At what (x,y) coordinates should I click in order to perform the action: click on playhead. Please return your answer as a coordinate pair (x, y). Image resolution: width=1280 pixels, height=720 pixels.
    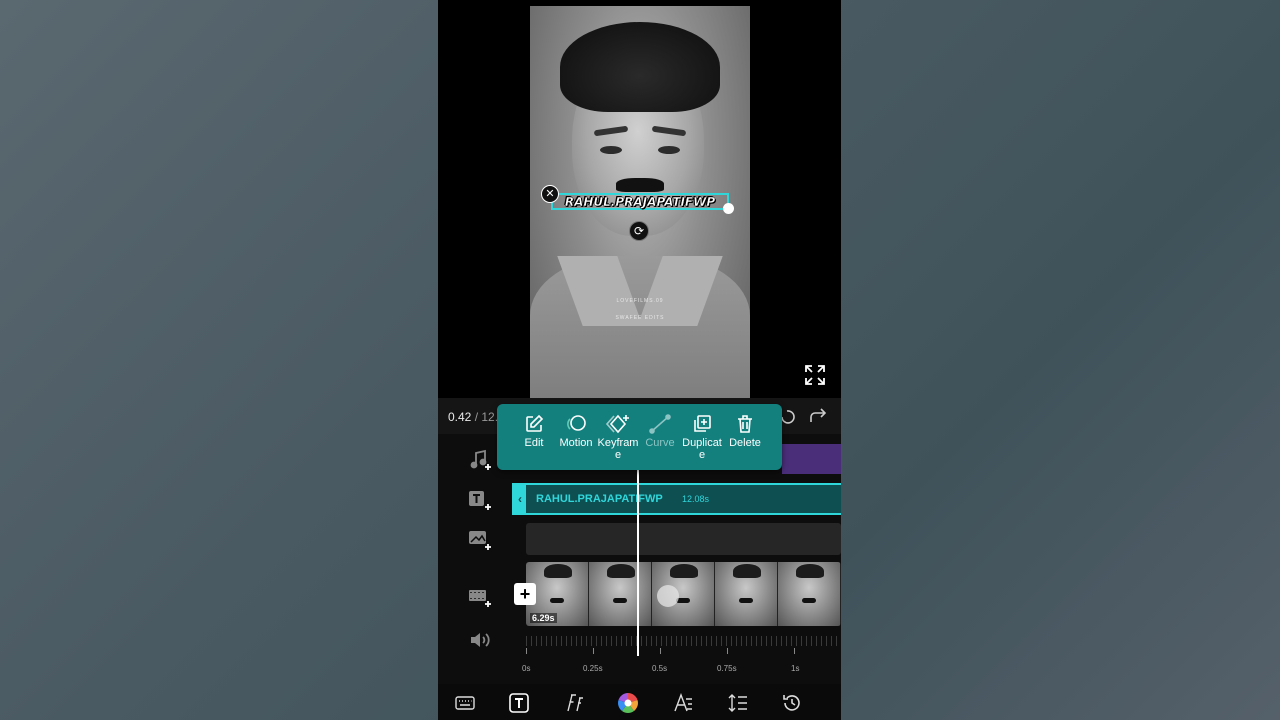
    Looking at the image, I should click on (638, 563).